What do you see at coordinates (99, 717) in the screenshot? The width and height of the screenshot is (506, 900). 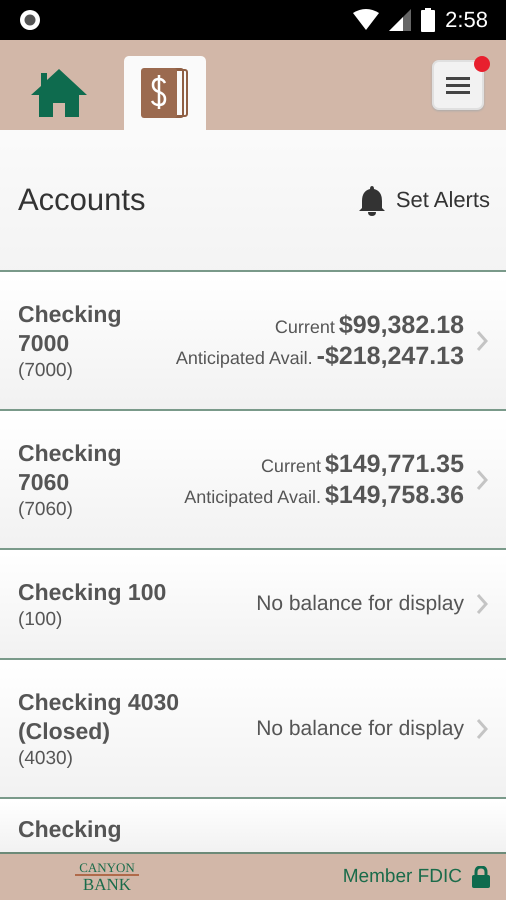 I see `account-name: Checking 4030 (Closed)` at bounding box center [99, 717].